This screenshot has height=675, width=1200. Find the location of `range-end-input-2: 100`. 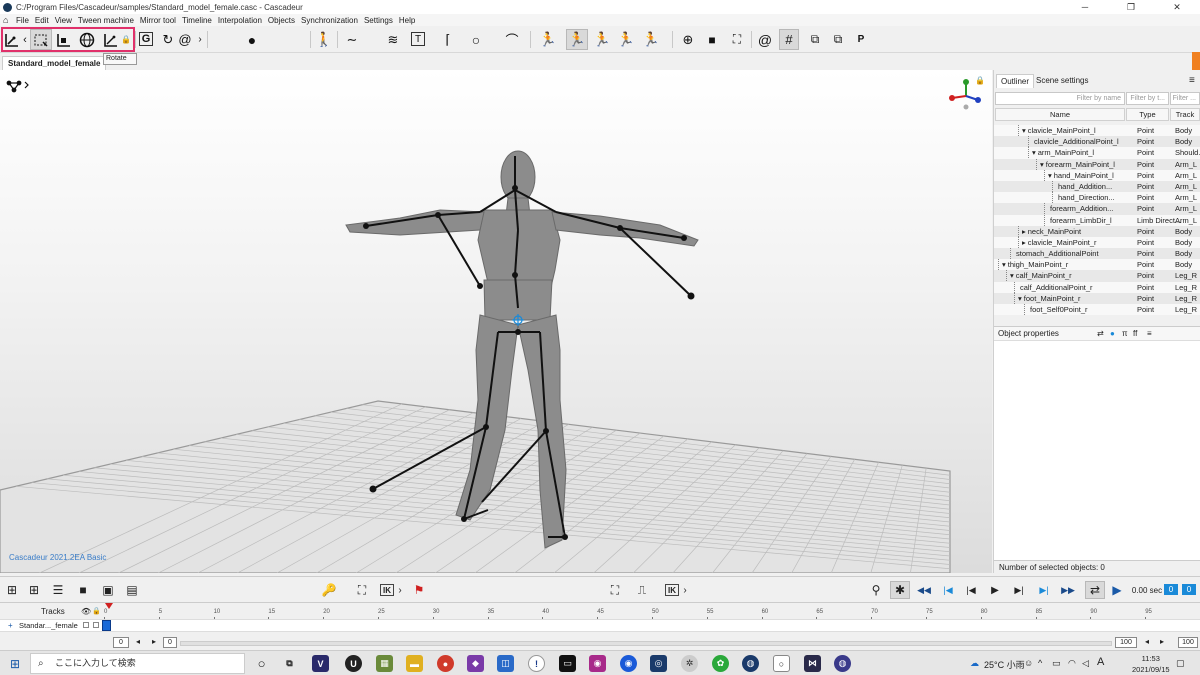

range-end-input-2: 100 is located at coordinates (1188, 642).